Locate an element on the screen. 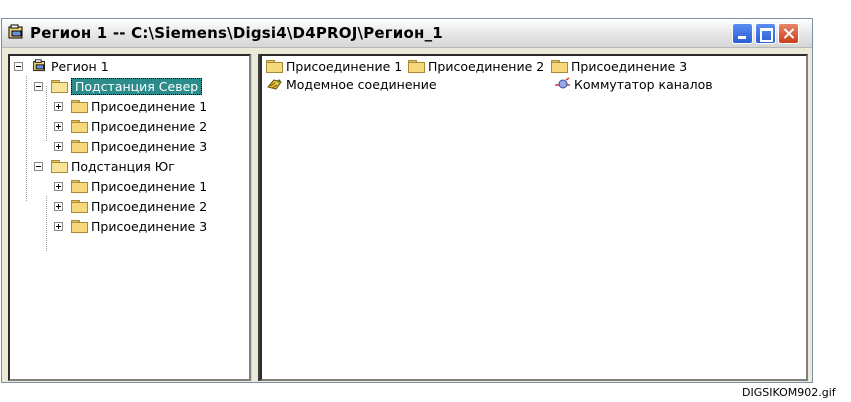 The height and width of the screenshot is (402, 851). tree-root: Регион 1 is located at coordinates (61, 67).